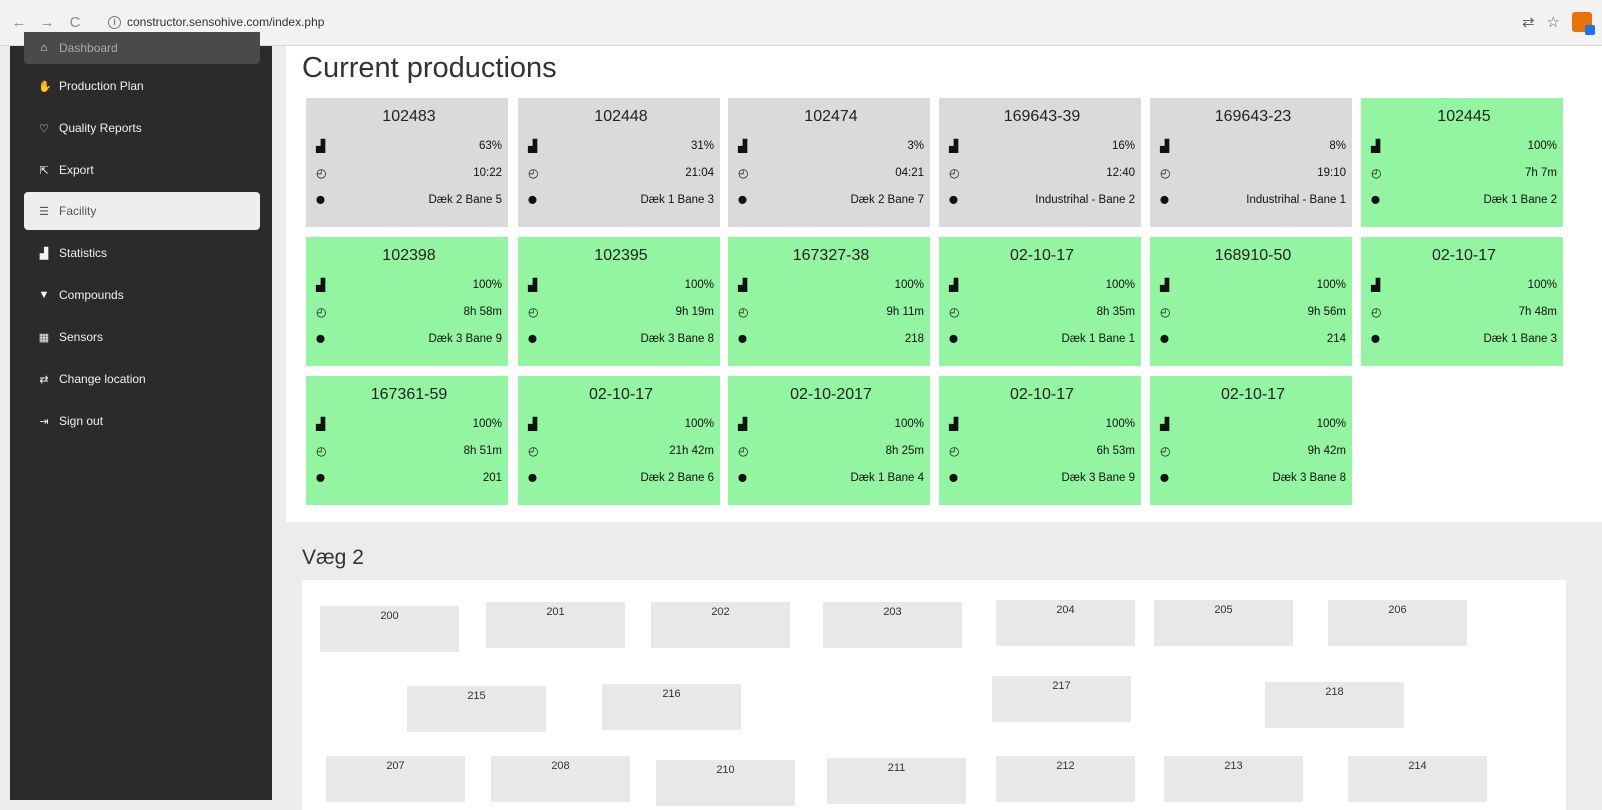 The width and height of the screenshot is (1602, 810). I want to click on production-card: 169643-39 ▟ 16% ◴ 12:40 ⬤ Industrihal - Bane 2, so click(1040, 162).